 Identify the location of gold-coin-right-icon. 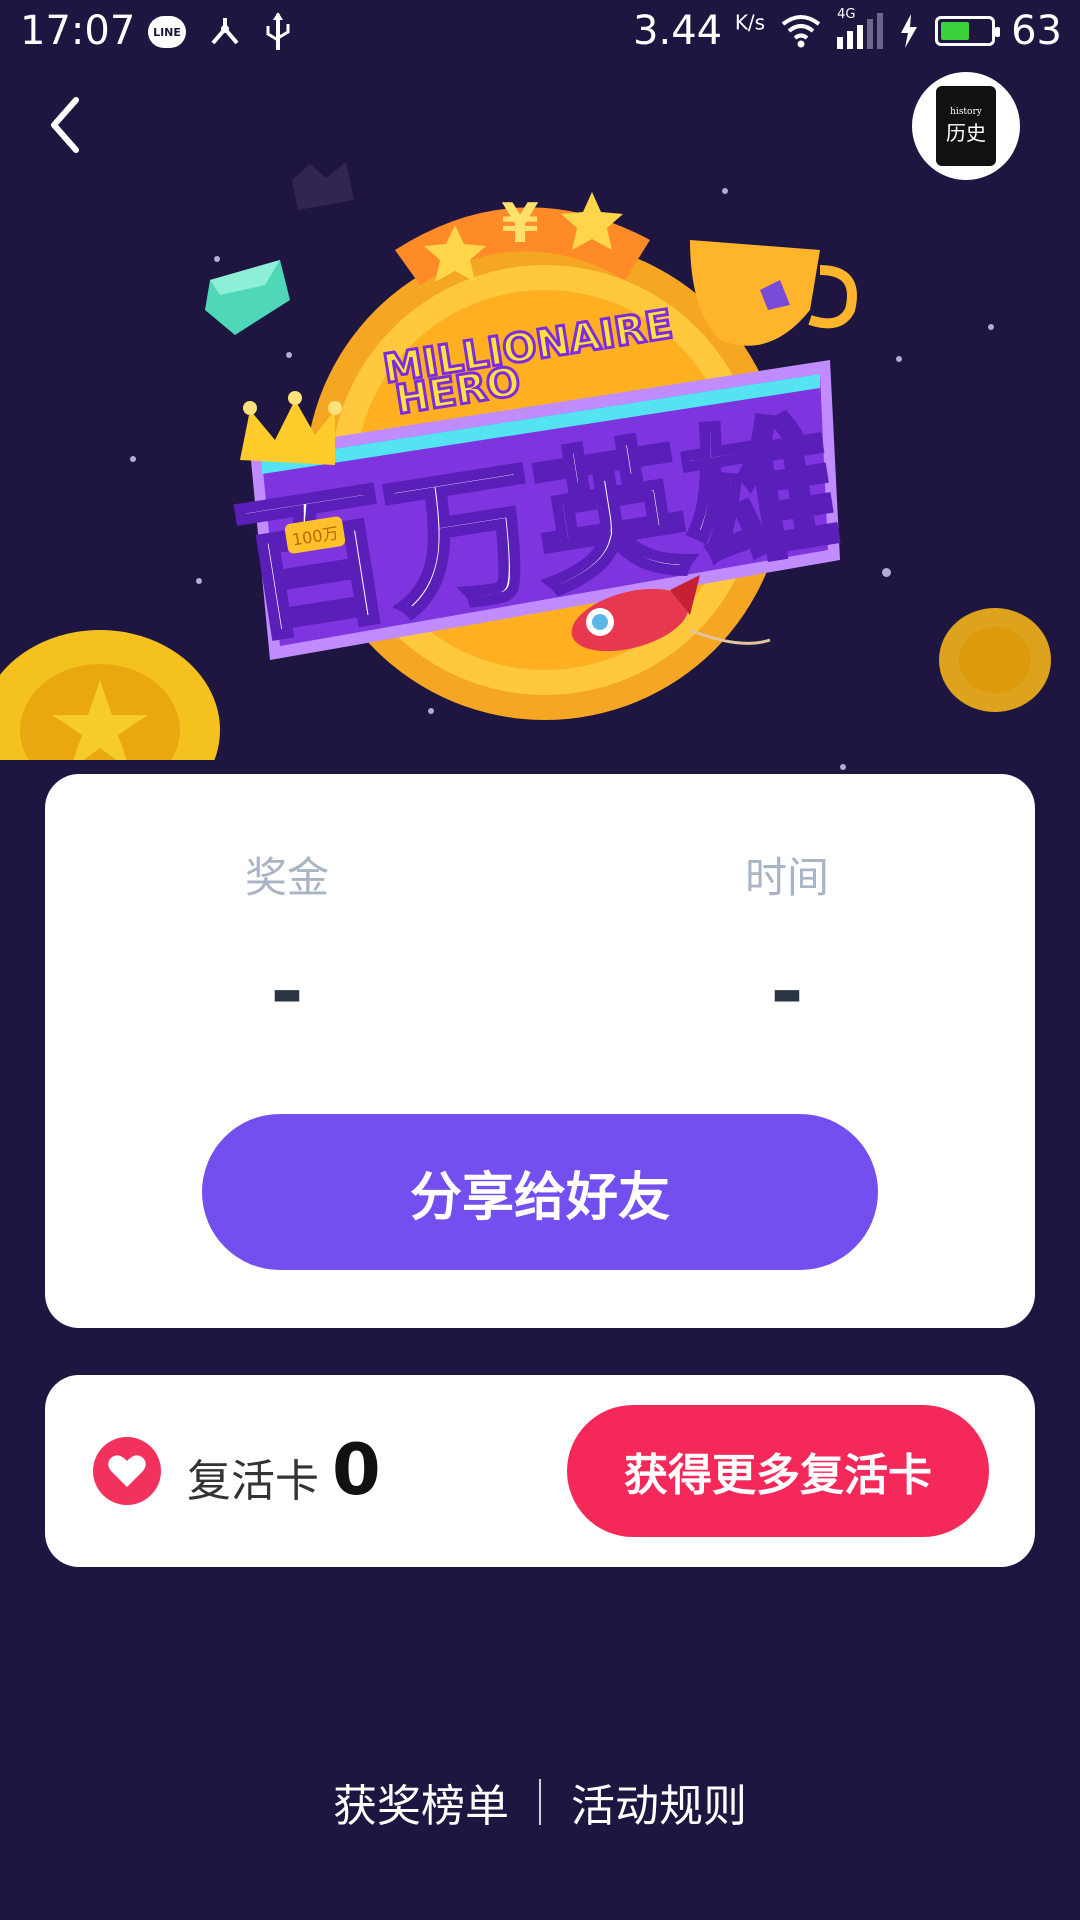
(995, 660).